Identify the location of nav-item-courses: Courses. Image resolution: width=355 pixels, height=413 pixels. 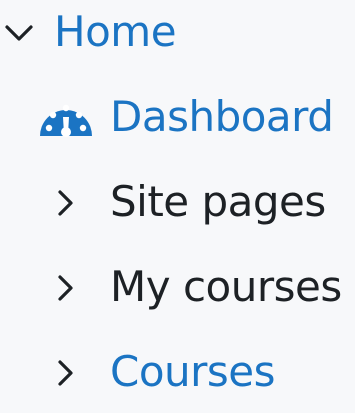
(177, 373).